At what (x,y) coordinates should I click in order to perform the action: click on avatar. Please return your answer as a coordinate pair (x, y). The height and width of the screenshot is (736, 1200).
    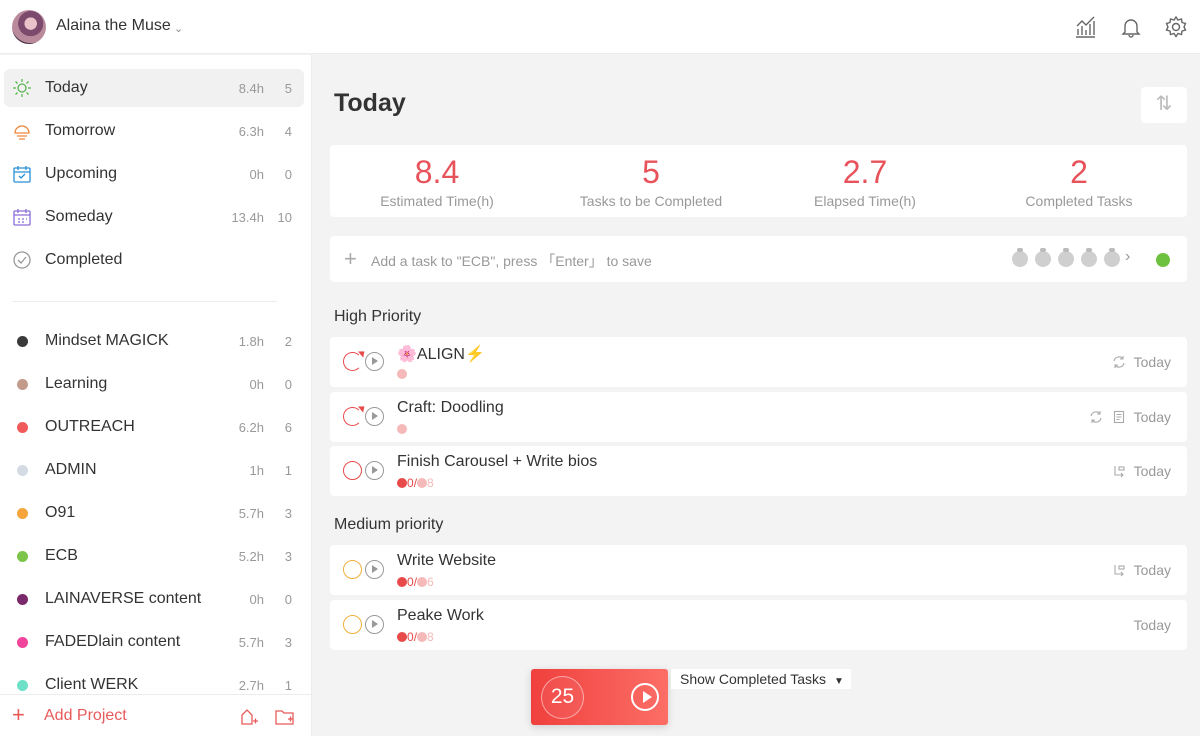
    Looking at the image, I should click on (29, 27).